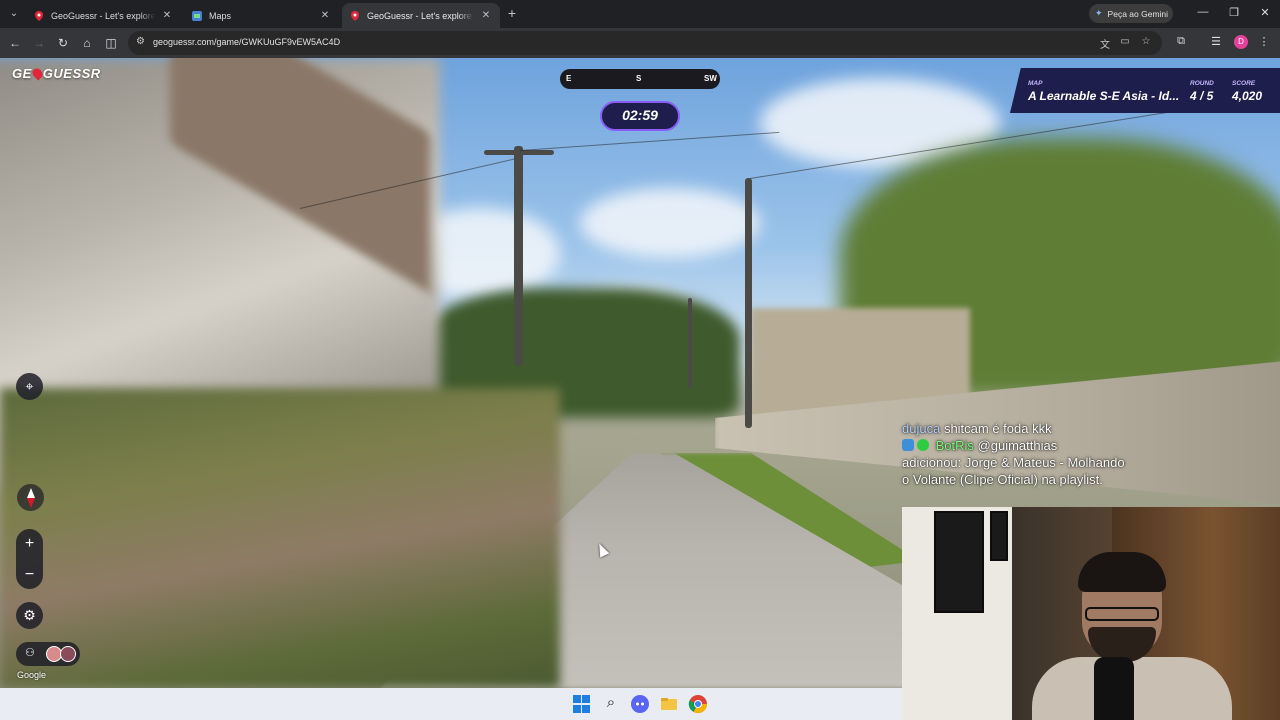 Image resolution: width=1280 pixels, height=720 pixels. I want to click on translate-icon: 文, so click(1105, 43).